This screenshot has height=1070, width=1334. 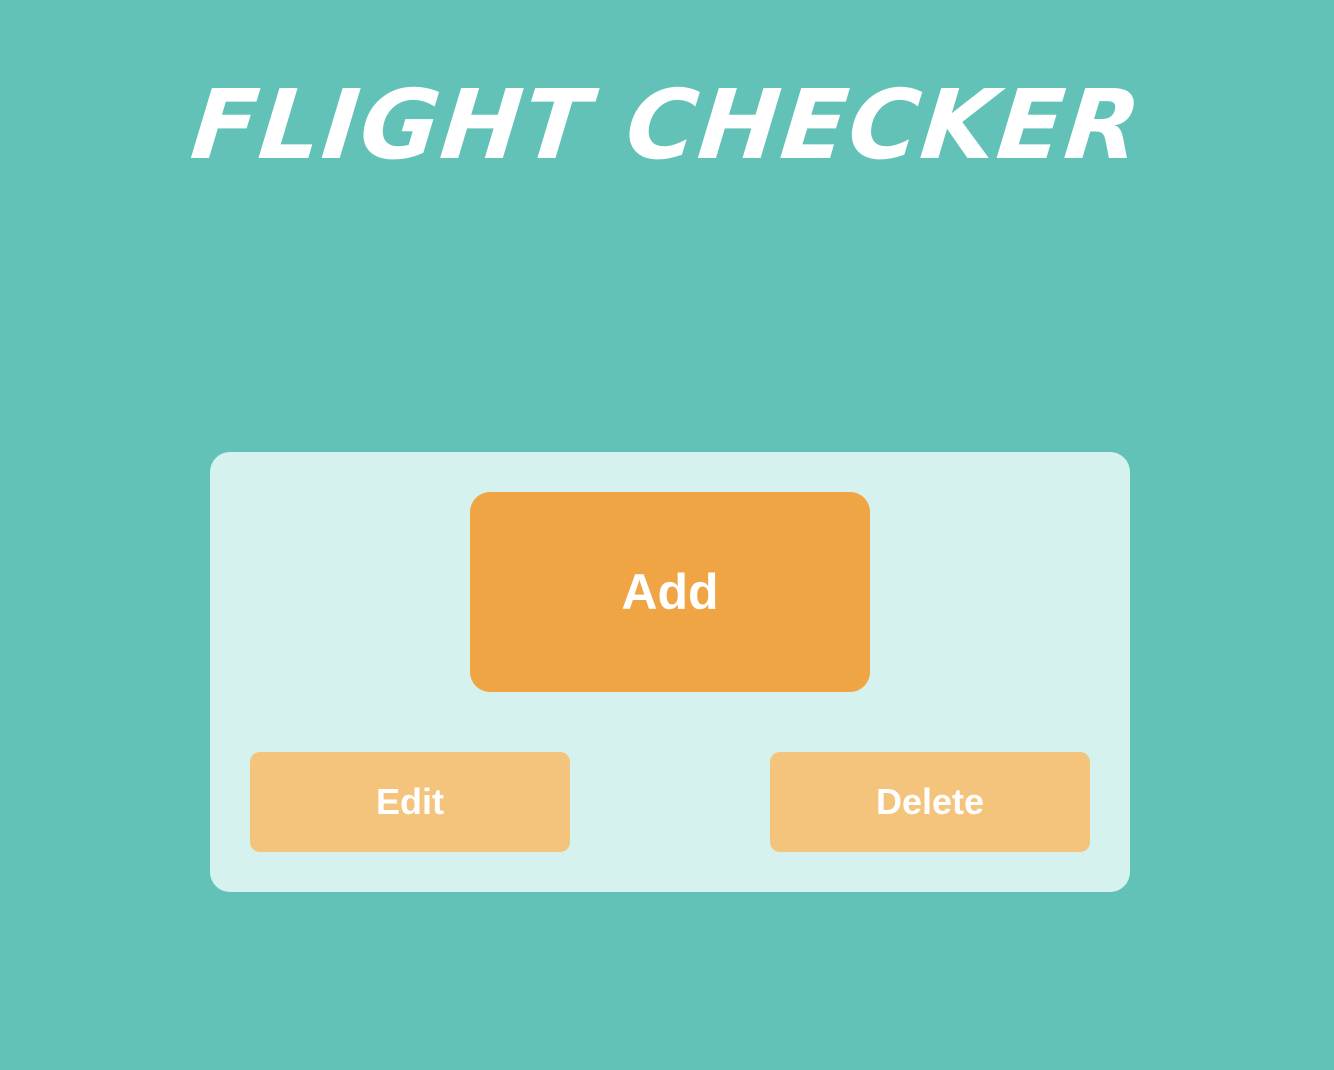 I want to click on add-button: Add, so click(x=670, y=592).